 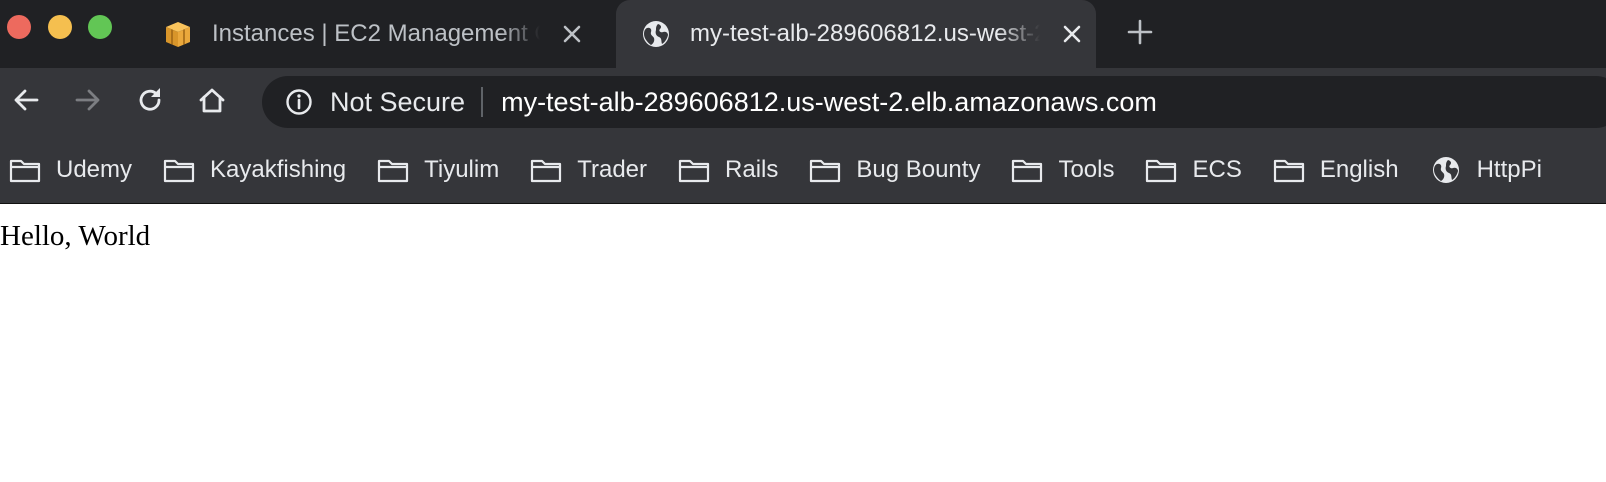 What do you see at coordinates (398, 101) in the screenshot?
I see `security-status: Not Secure` at bounding box center [398, 101].